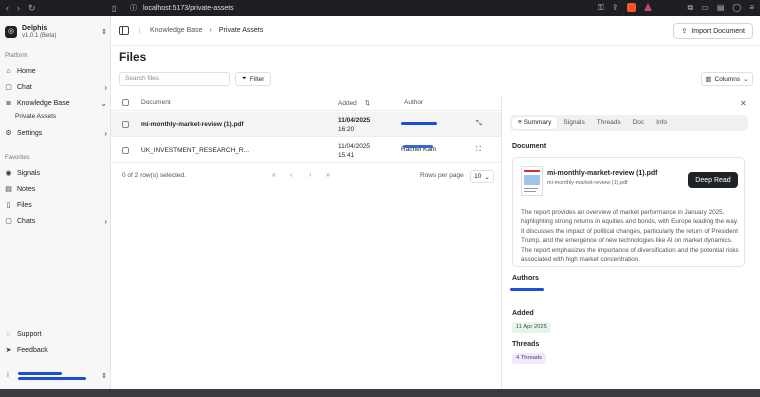 This screenshot has height=397, width=760. What do you see at coordinates (17, 158) in the screenshot?
I see `favorites-label: Favorites` at bounding box center [17, 158].